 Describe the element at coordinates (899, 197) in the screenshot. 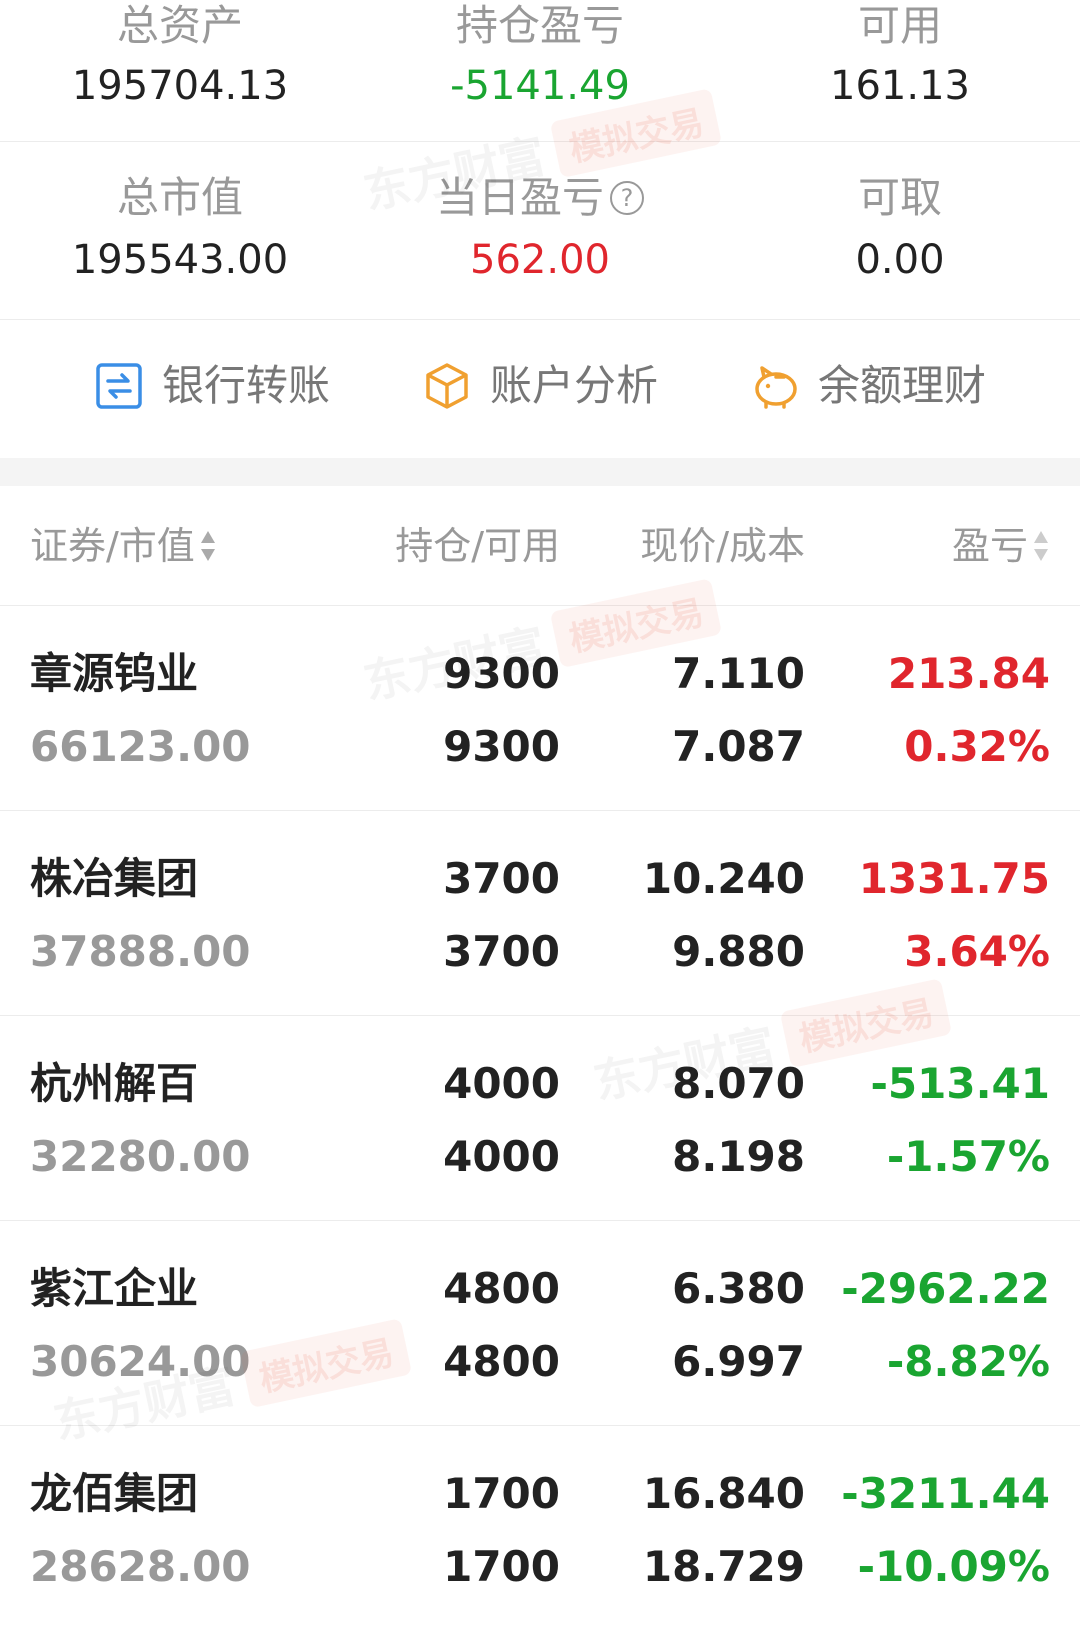

I see `withdrawable-label: 可取` at that location.